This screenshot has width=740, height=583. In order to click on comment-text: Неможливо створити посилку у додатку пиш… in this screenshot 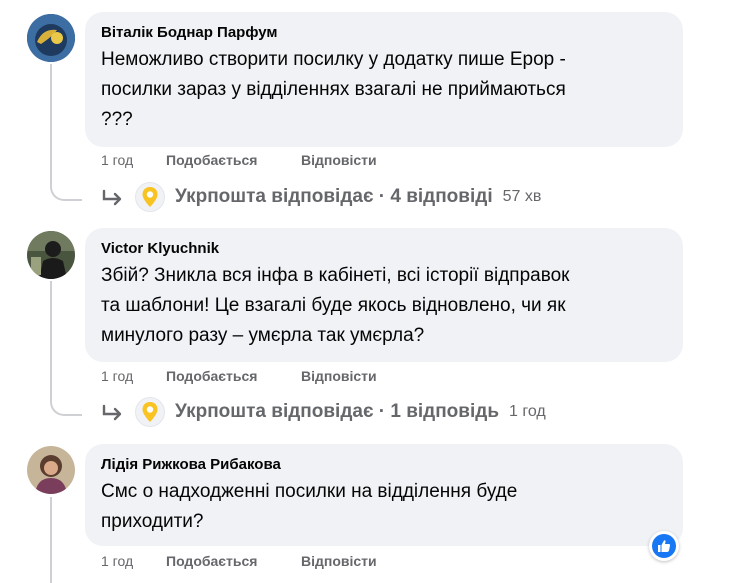, I will do `click(384, 90)`.